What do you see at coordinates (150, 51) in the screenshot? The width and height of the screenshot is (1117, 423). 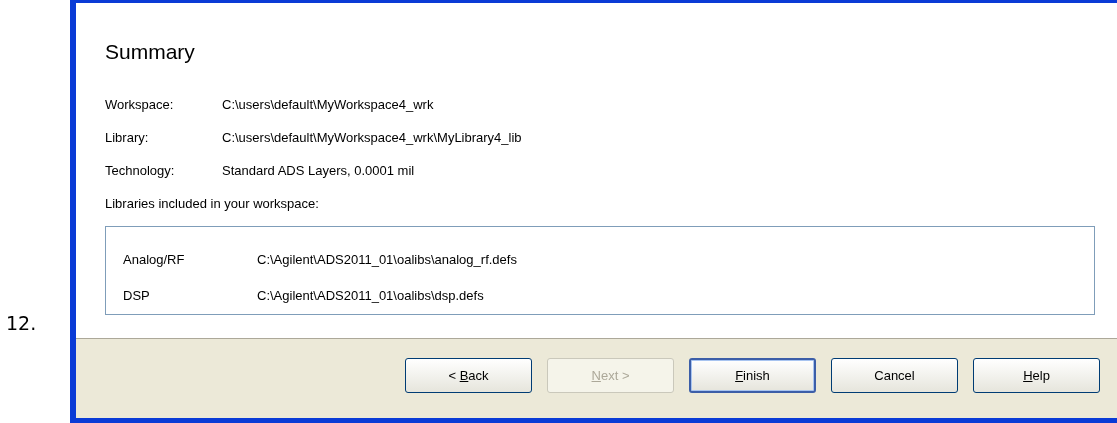 I see `summary-heading: Summary` at bounding box center [150, 51].